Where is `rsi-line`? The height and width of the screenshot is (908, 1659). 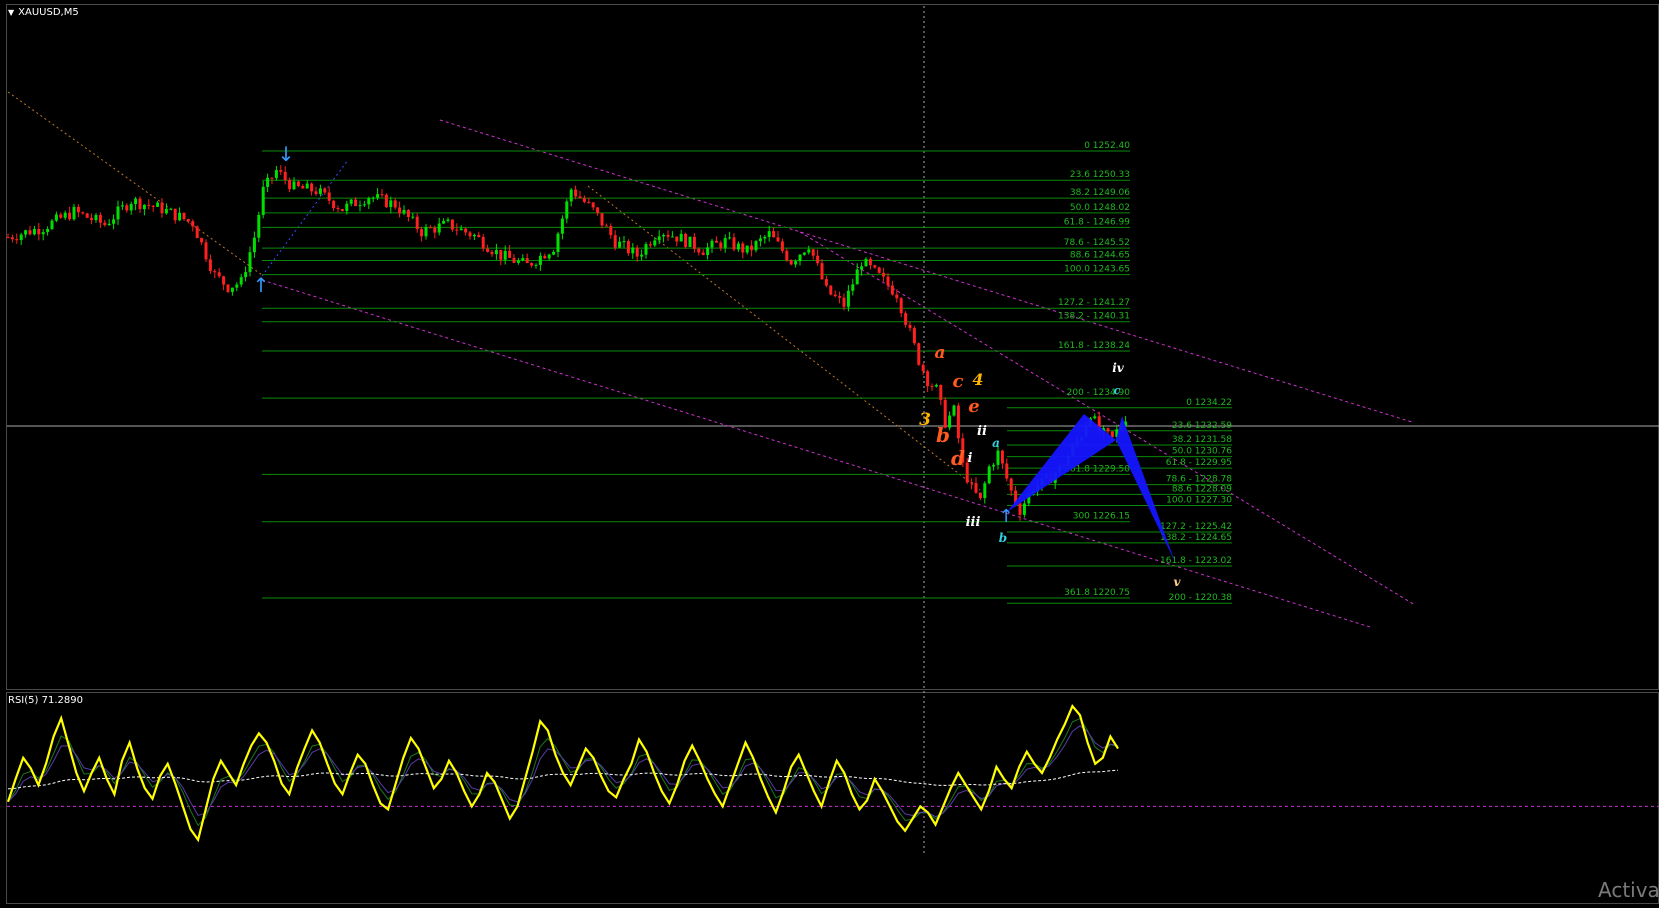 rsi-line is located at coordinates (562, 773).